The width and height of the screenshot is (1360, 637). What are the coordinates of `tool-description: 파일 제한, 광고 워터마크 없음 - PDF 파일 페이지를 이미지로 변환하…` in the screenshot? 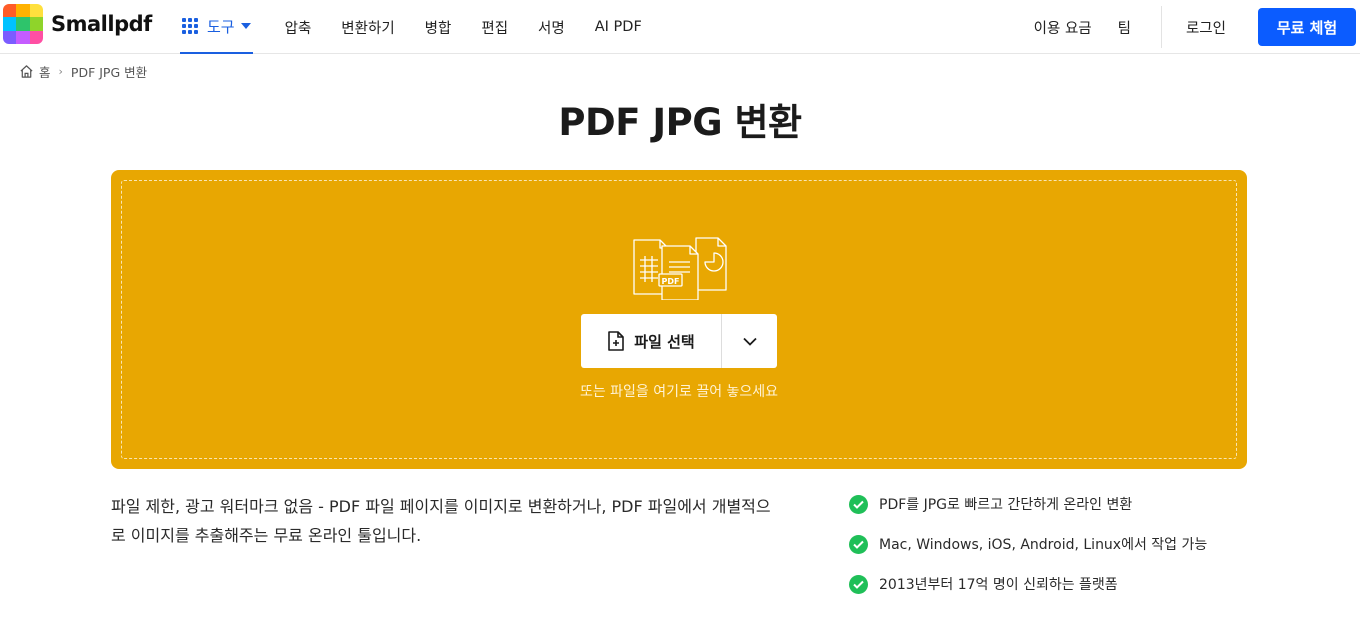 It's located at (441, 521).